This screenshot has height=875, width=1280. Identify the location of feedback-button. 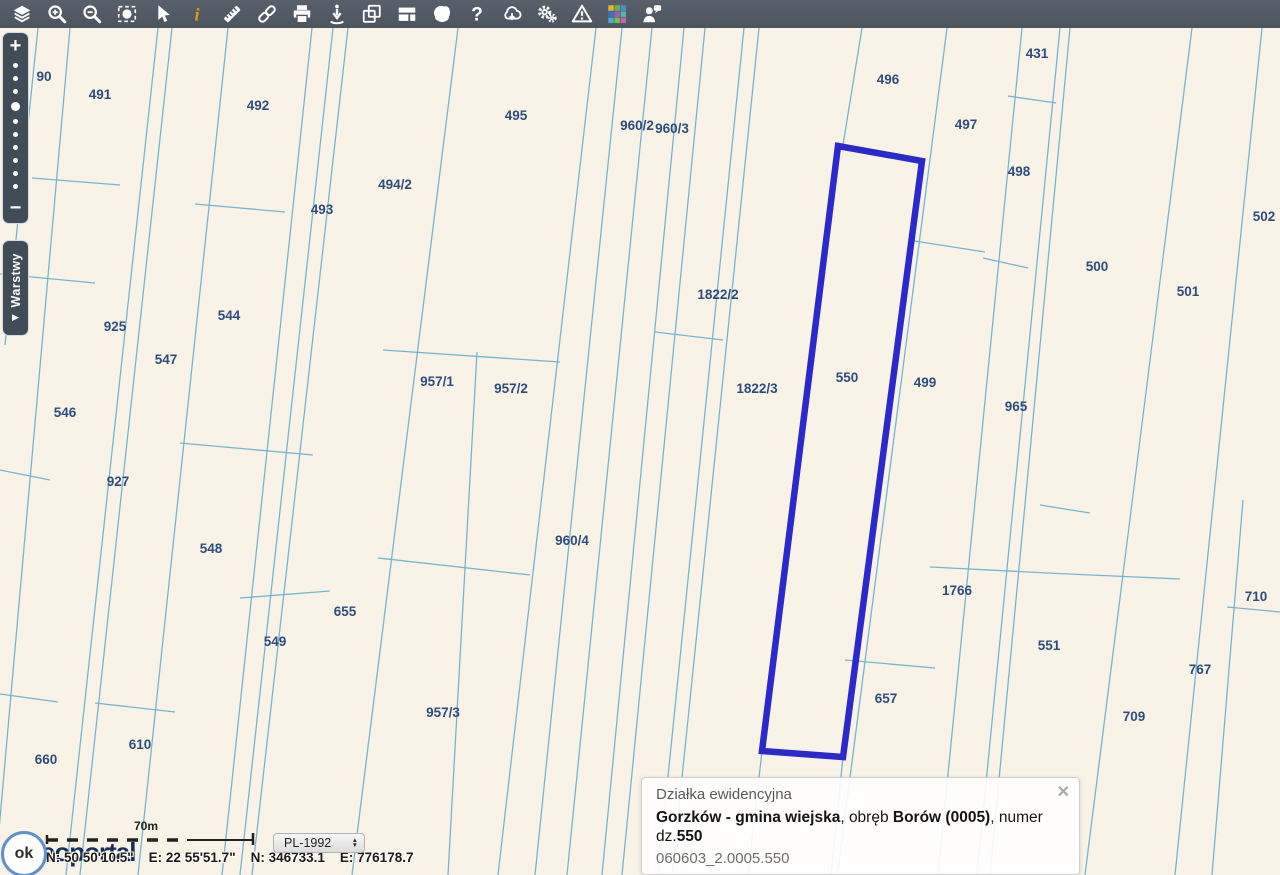
(651, 14).